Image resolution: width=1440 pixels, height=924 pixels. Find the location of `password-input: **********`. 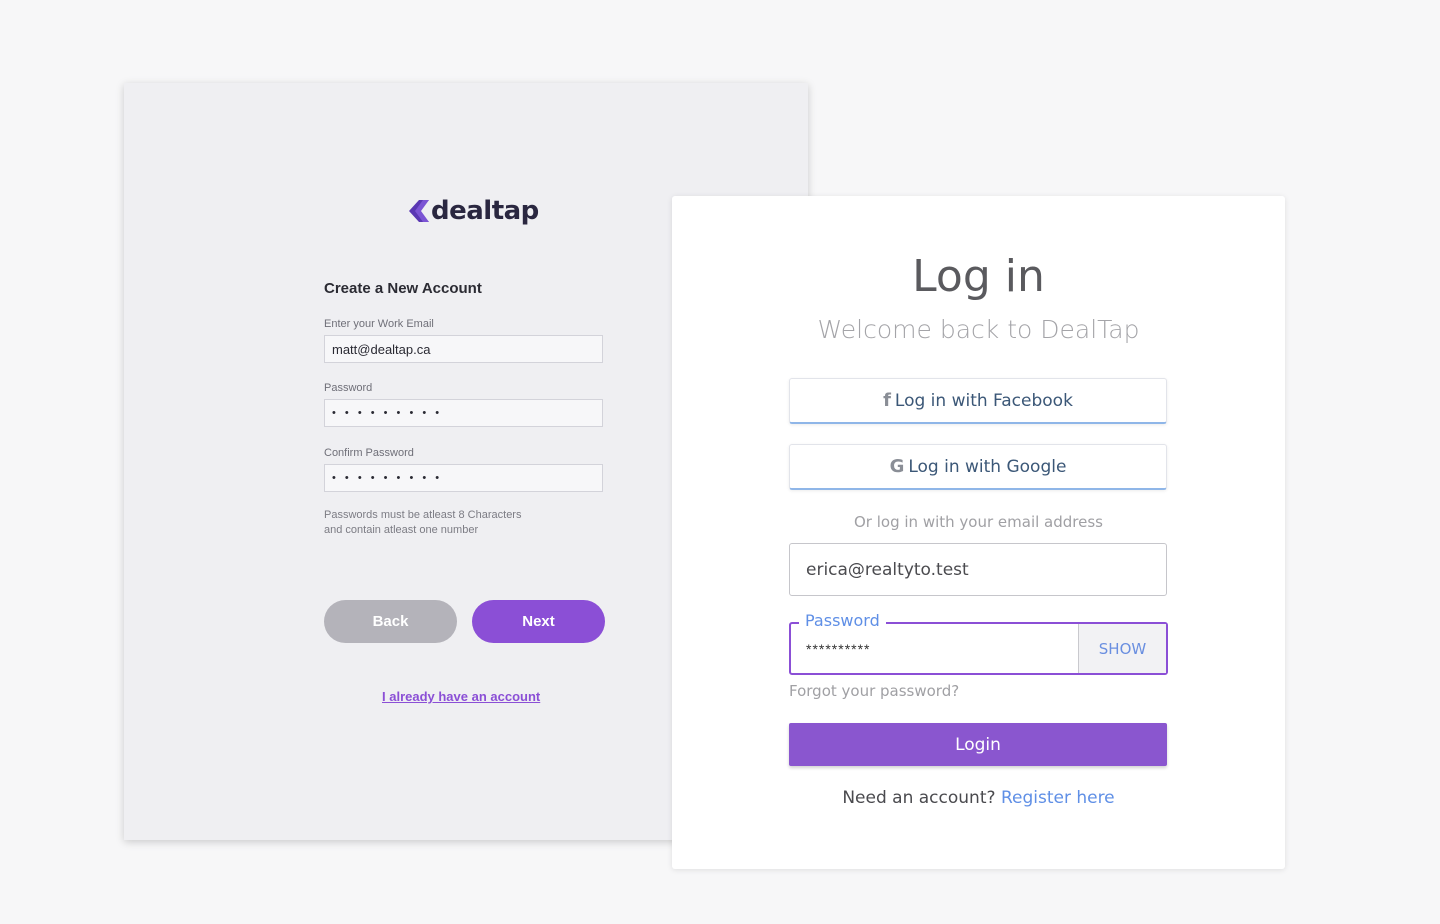

password-input: ********** is located at coordinates (934, 648).